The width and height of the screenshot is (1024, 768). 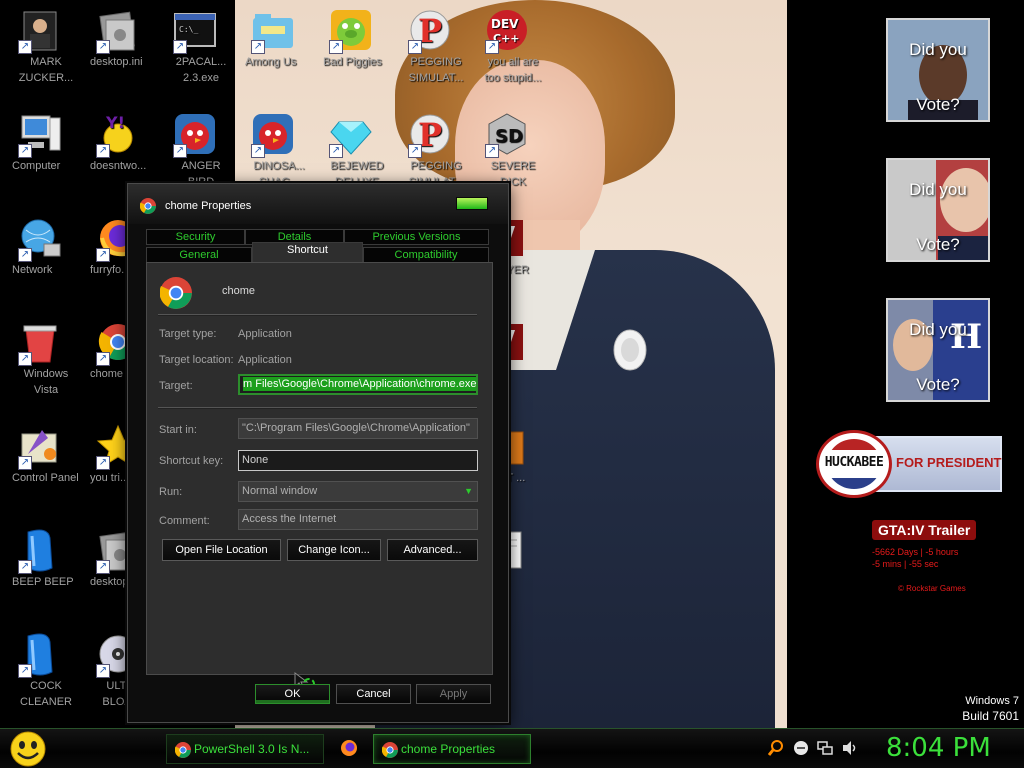 What do you see at coordinates (221, 550) in the screenshot?
I see `open-file-location-button: Open File Location` at bounding box center [221, 550].